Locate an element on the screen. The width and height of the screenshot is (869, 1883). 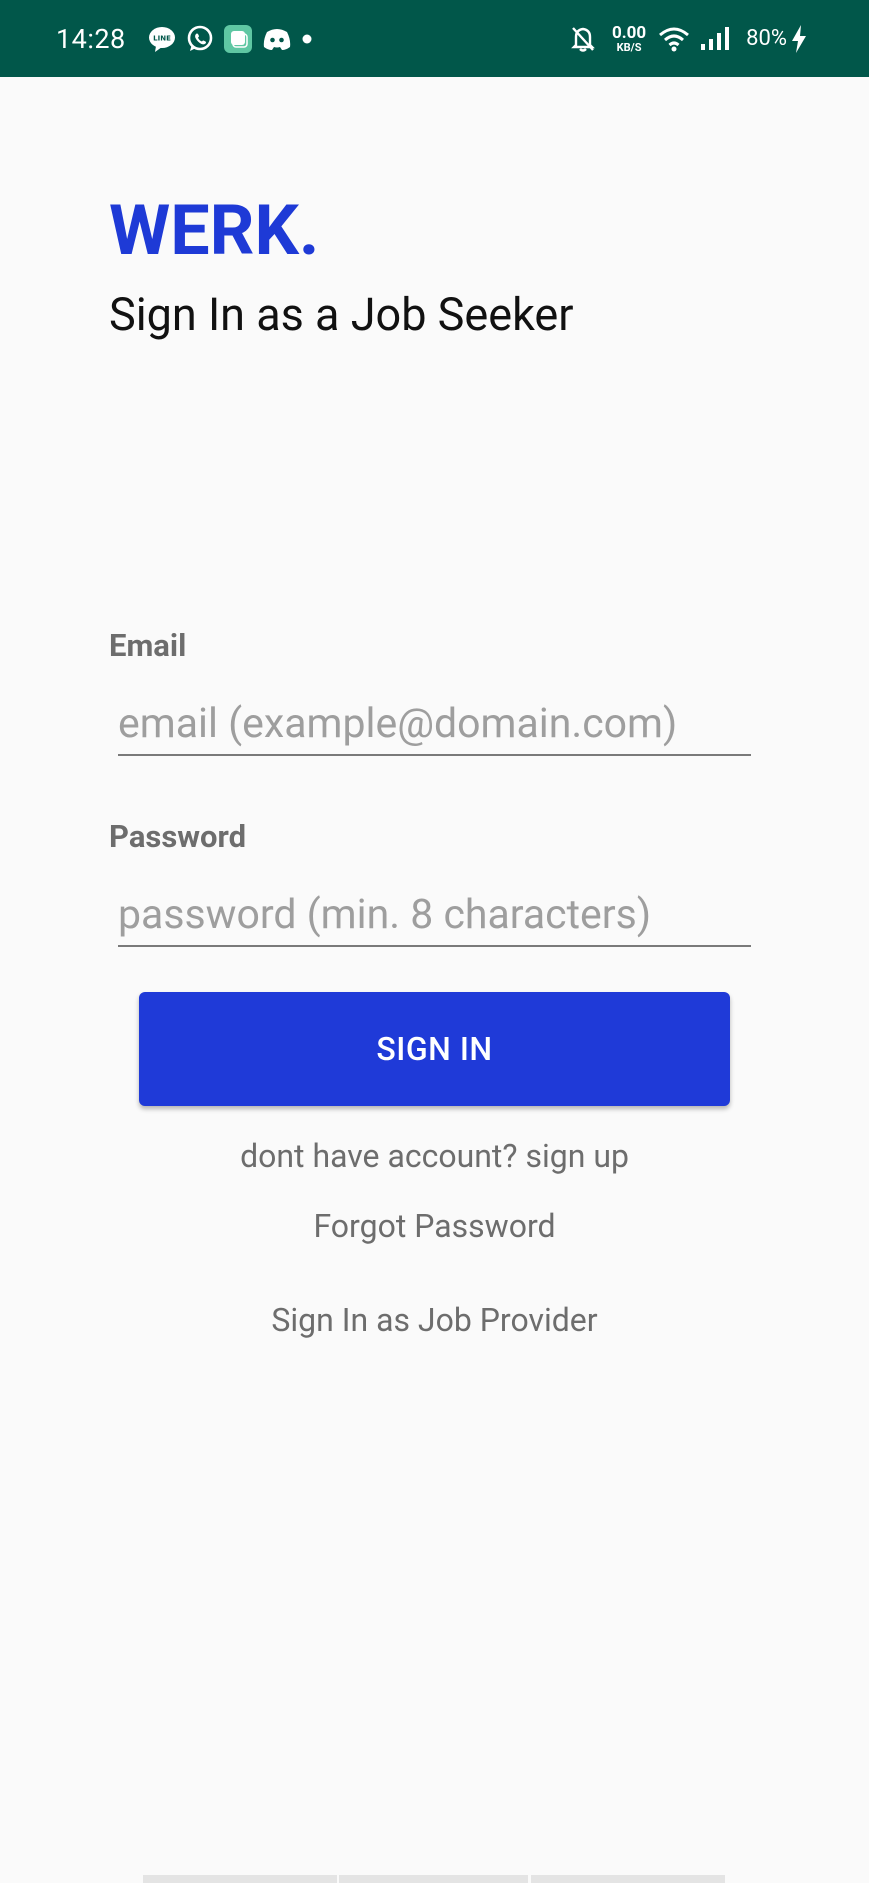
password-field is located at coordinates (434, 916).